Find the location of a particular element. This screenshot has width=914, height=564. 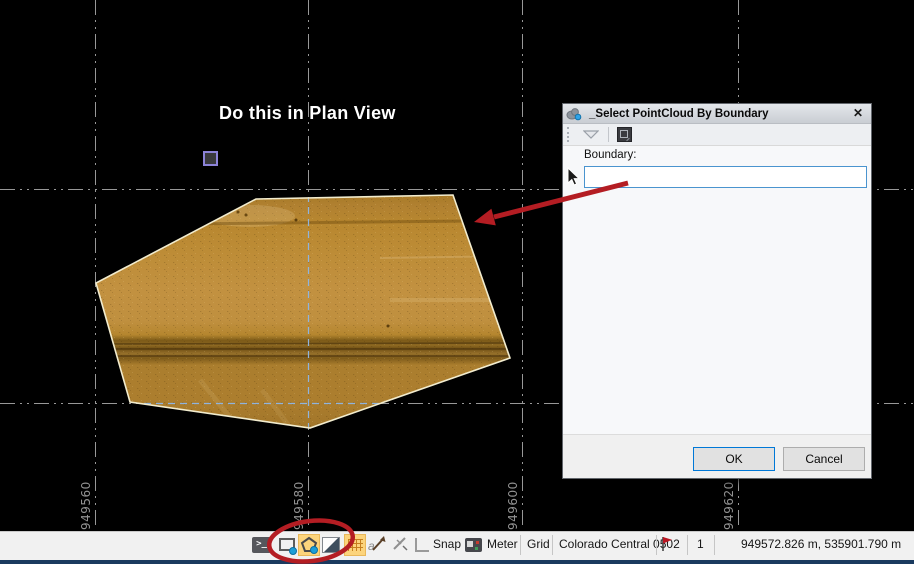

grid-lock-icon is located at coordinates (355, 545).